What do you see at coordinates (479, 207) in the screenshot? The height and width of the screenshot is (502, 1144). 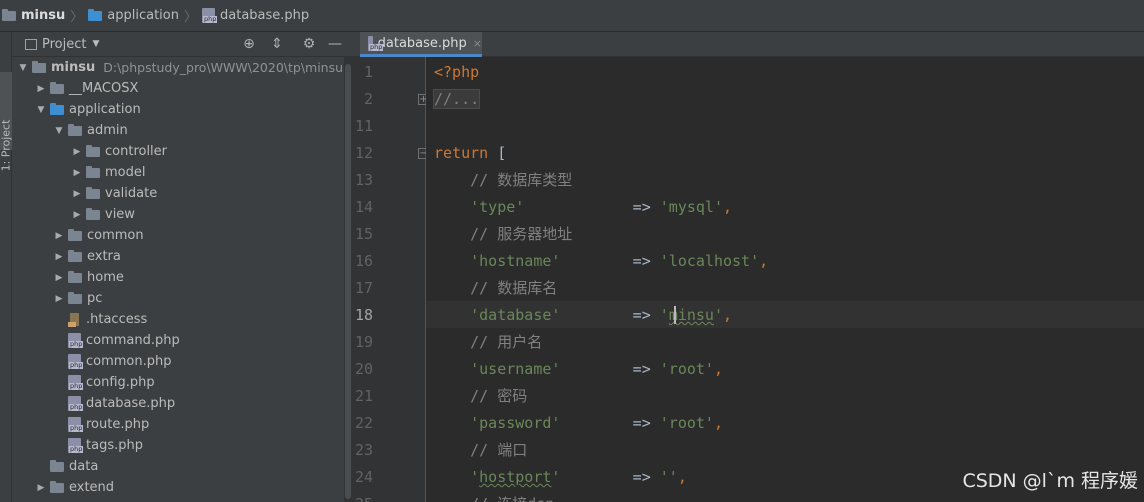 I see `code-token: 'type'` at bounding box center [479, 207].